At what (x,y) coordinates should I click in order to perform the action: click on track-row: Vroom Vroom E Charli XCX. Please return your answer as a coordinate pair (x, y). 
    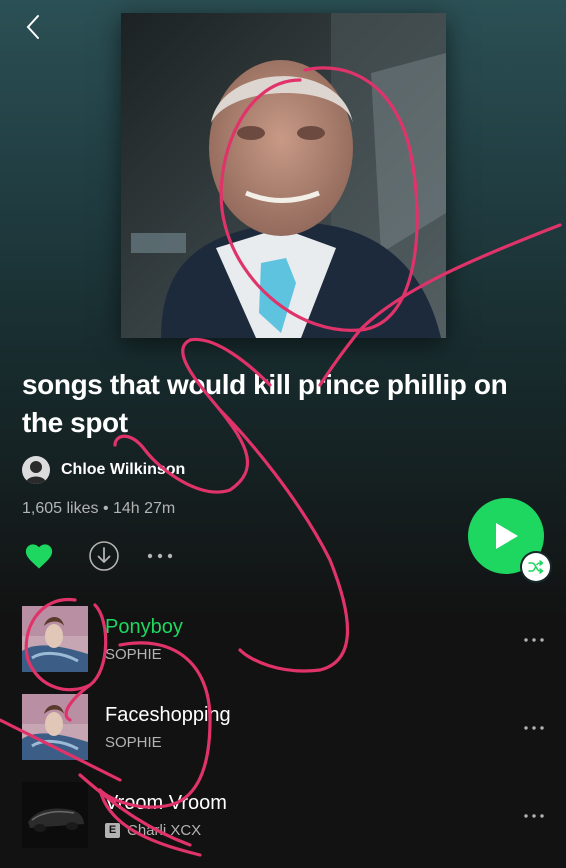
    Looking at the image, I should click on (283, 824).